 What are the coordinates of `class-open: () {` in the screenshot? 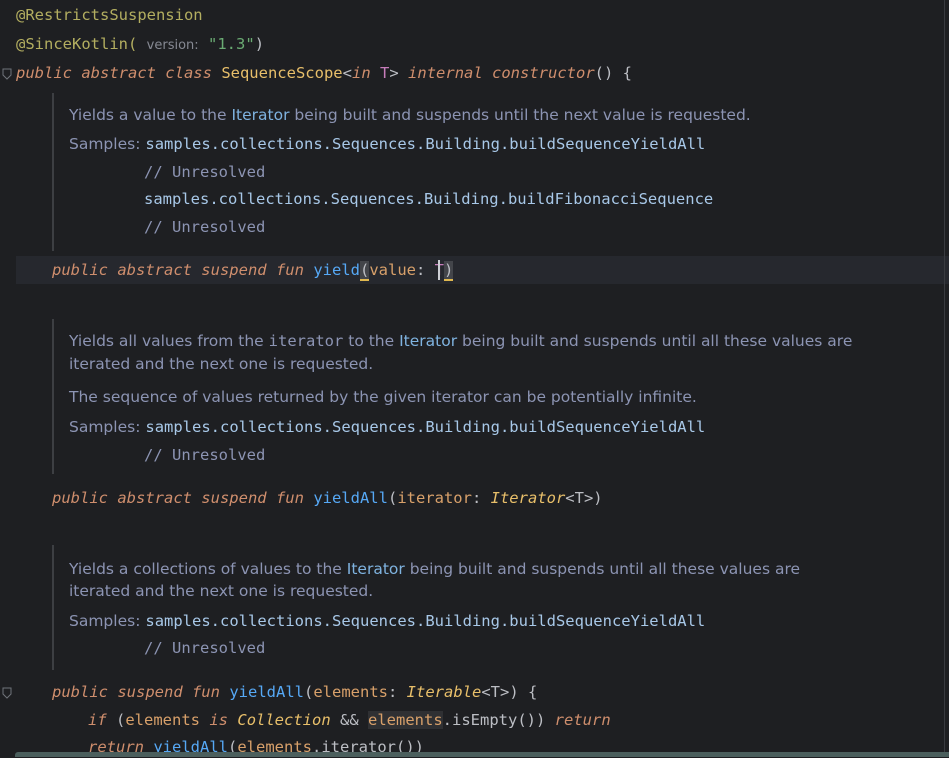 It's located at (613, 73).